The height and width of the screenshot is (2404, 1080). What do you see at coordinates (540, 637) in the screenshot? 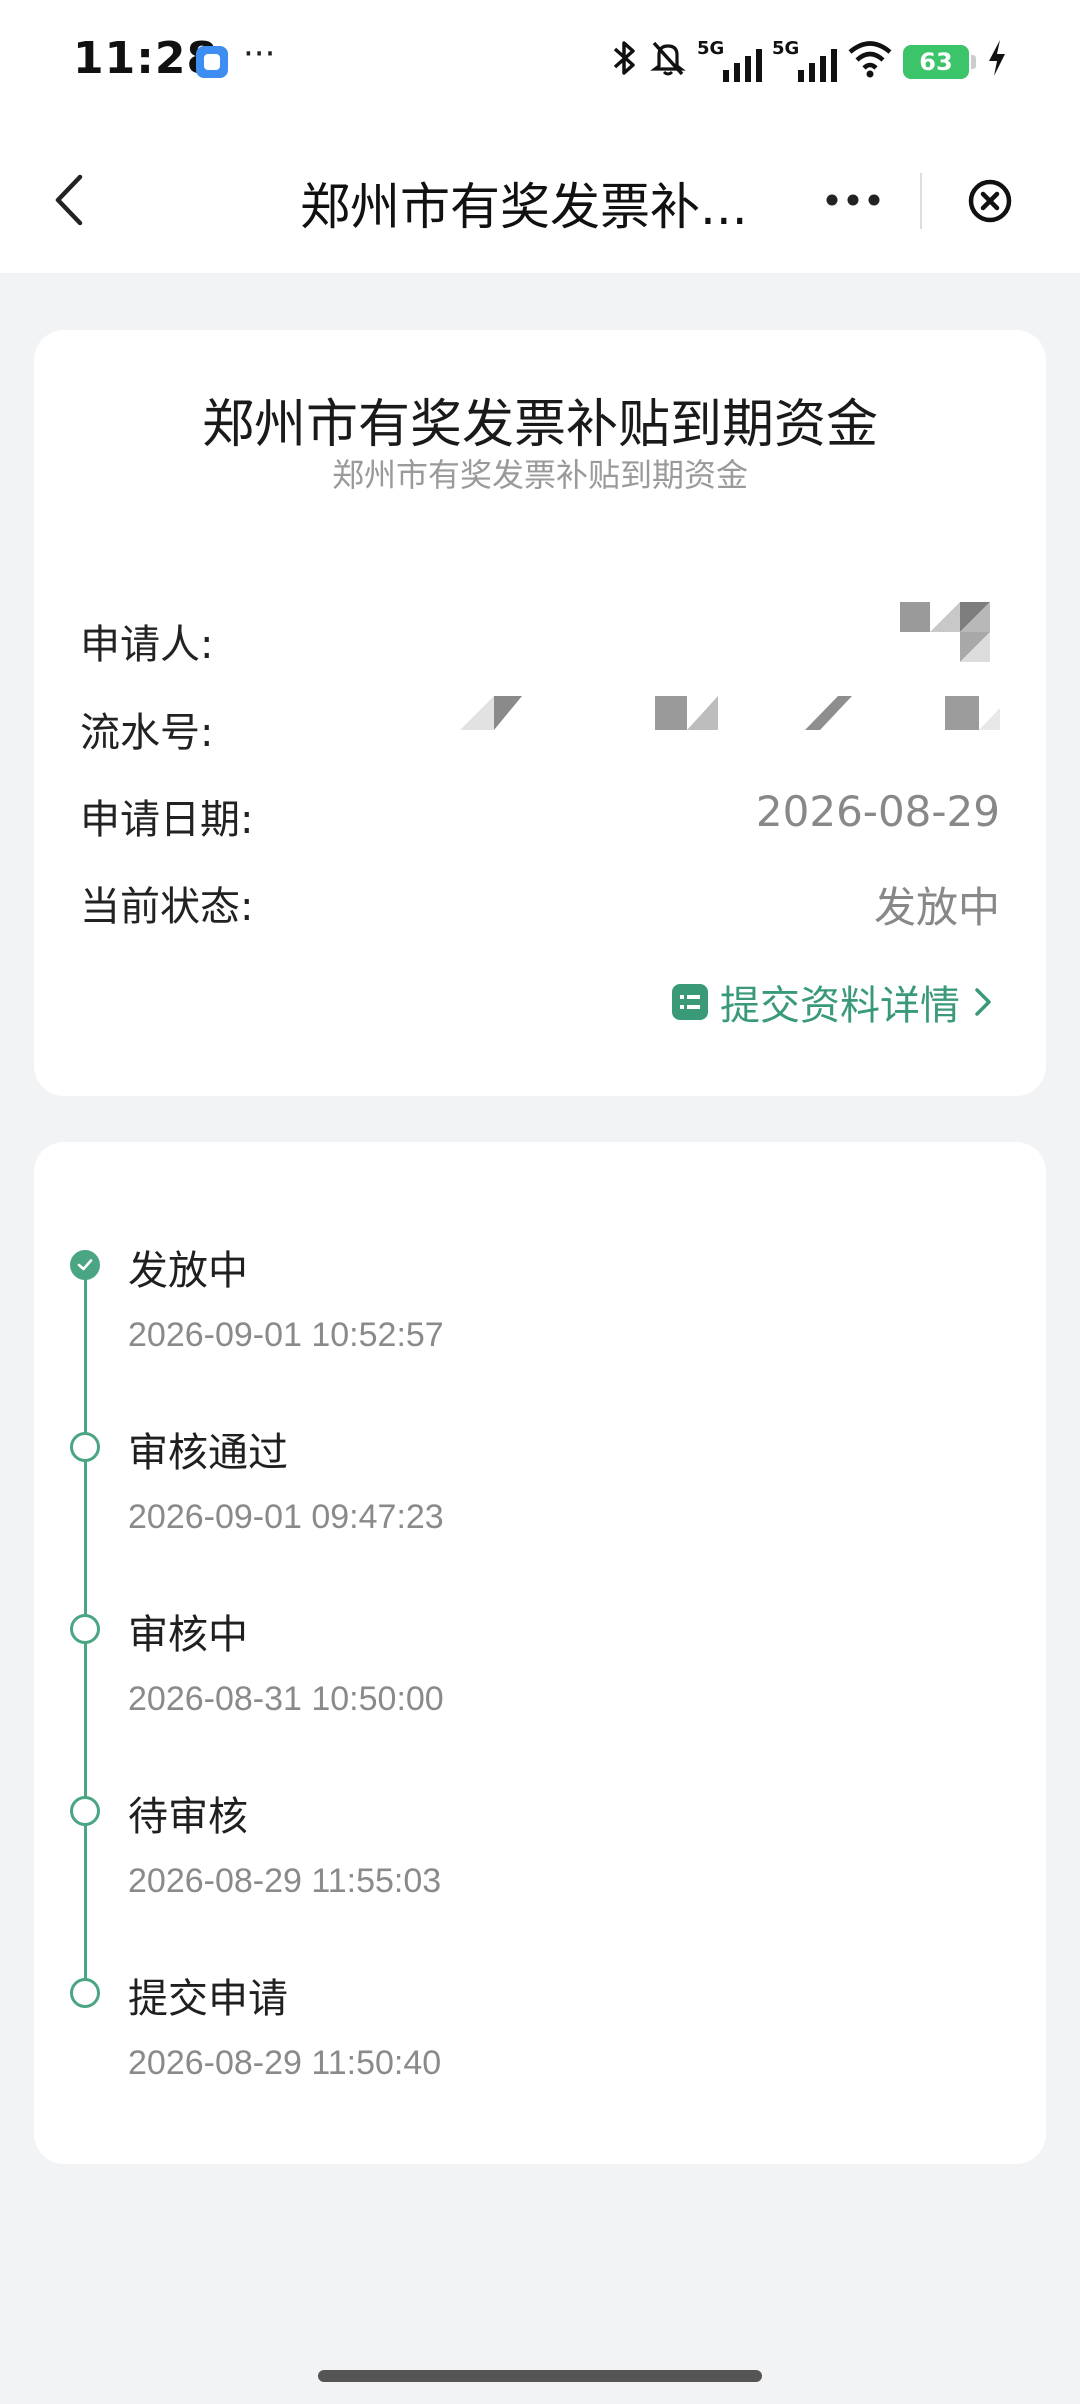
I see `applicant-row: 申请人:` at bounding box center [540, 637].